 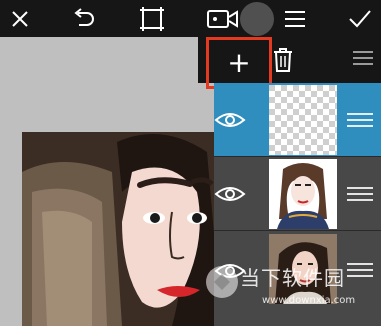 I want to click on confirm-button, so click(x=360, y=18).